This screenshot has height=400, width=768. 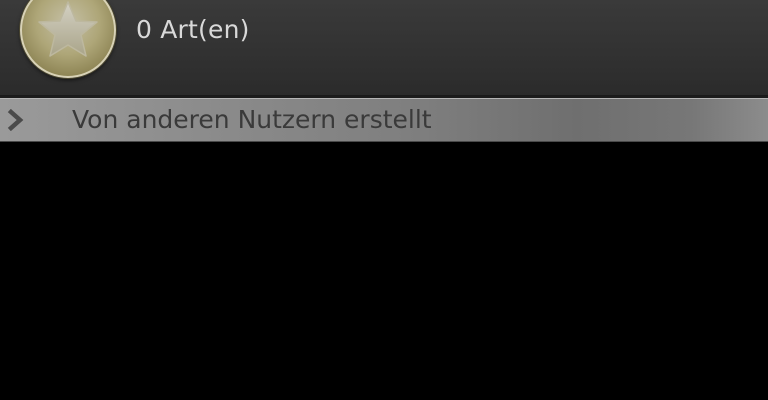 I want to click on section-header-label: Von anderen Nutzern erstellt, so click(x=252, y=119).